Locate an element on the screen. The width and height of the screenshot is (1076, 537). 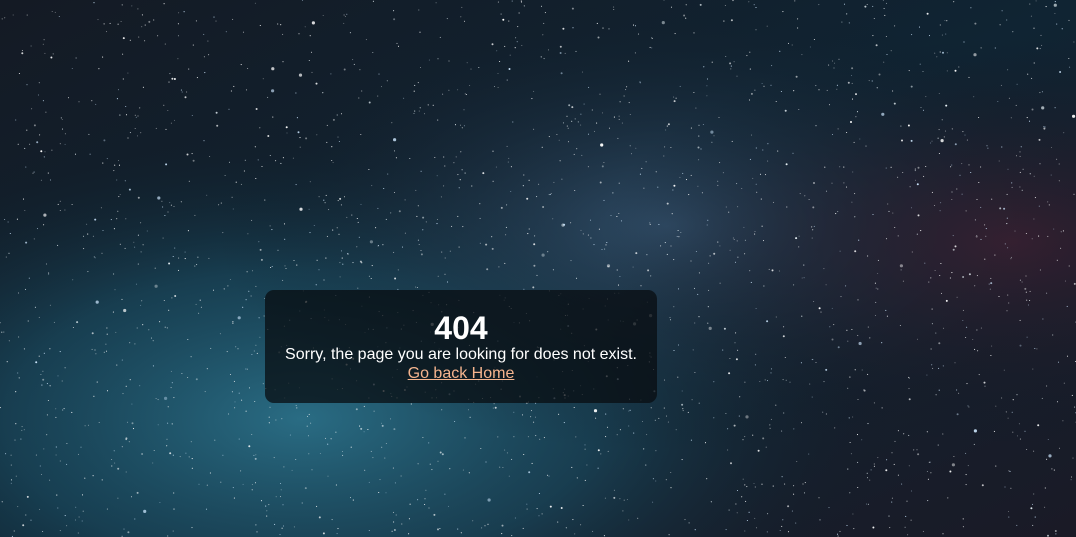
go-back-home-link: Go back Home is located at coordinates (461, 374).